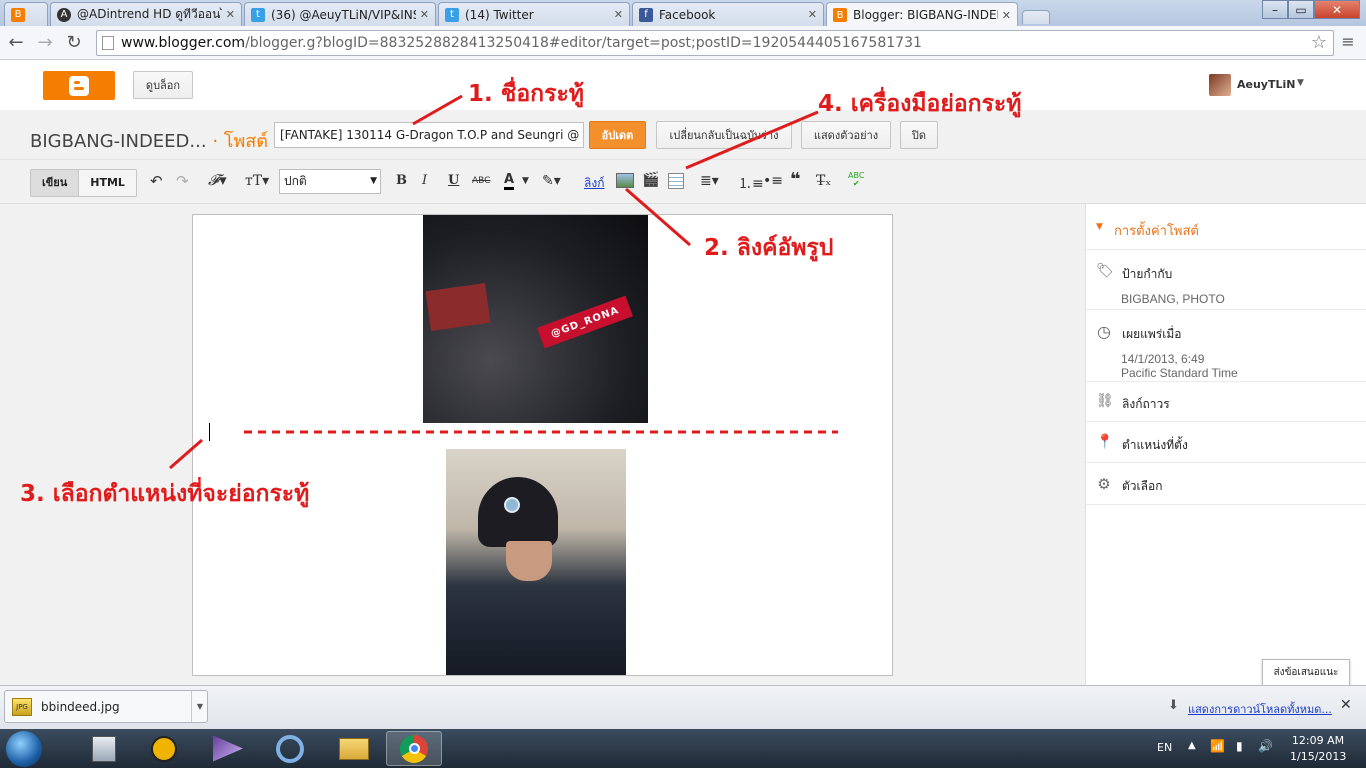 Image resolution: width=1366 pixels, height=768 pixels. Describe the element at coordinates (424, 180) in the screenshot. I see `italic-icon: I` at that location.